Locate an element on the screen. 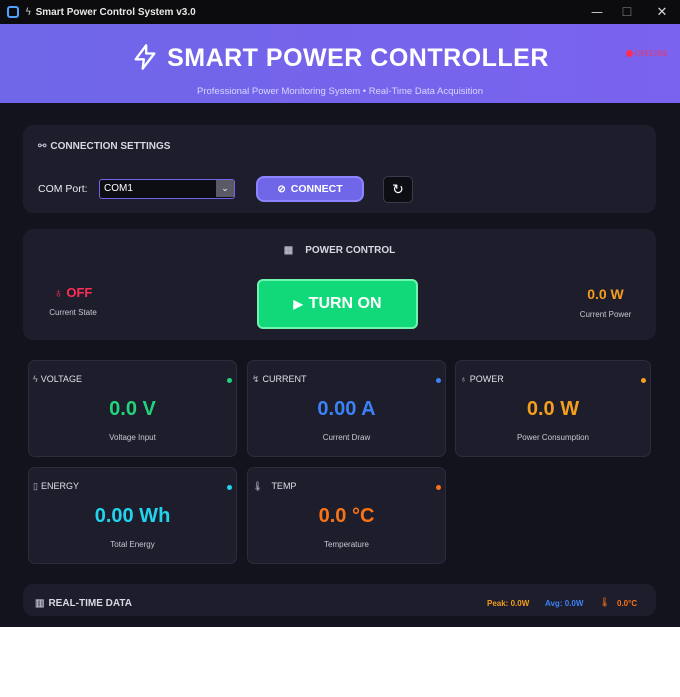 The image size is (680, 697). peak-stat: Peak: 0.0W is located at coordinates (508, 603).